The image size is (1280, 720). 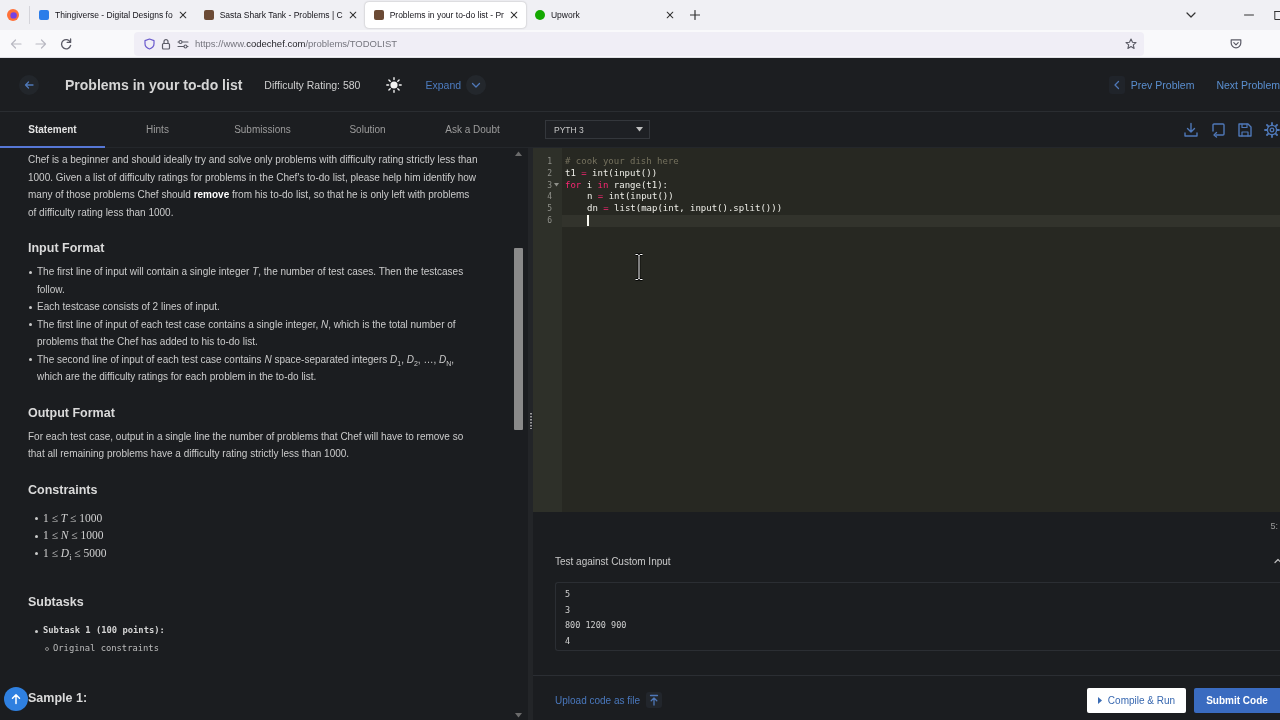 What do you see at coordinates (1116, 84) in the screenshot?
I see `chevron-left-icon` at bounding box center [1116, 84].